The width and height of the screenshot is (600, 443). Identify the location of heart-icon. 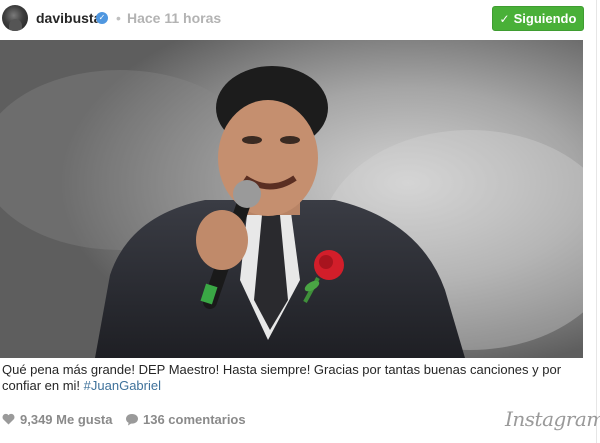
(8, 419).